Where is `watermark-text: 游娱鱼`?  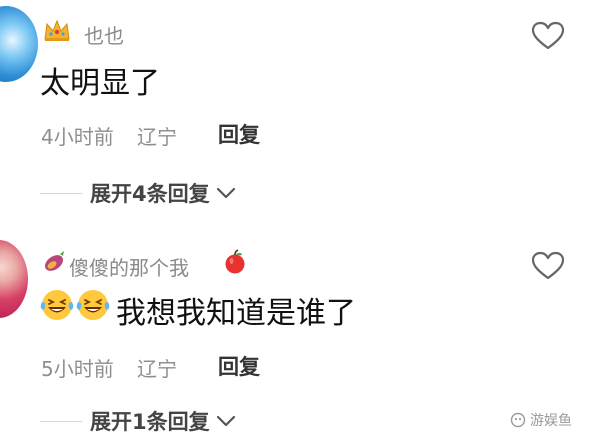
watermark-text: 游娱鱼 is located at coordinates (551, 421).